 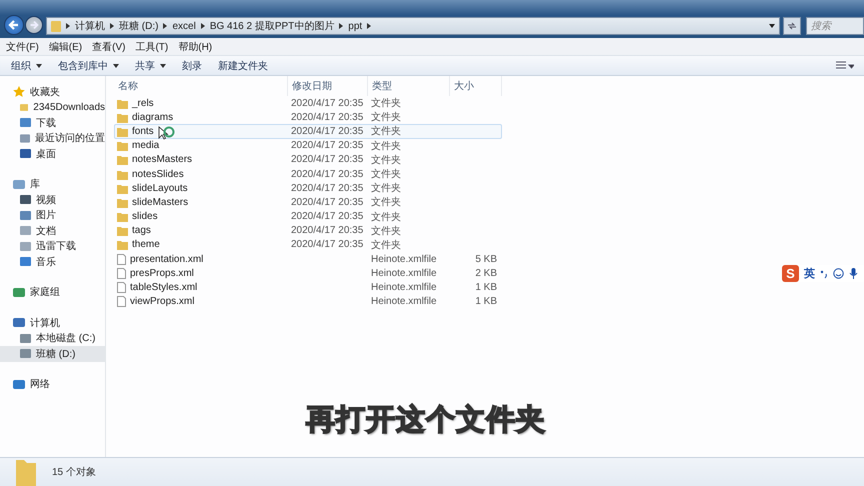 What do you see at coordinates (65, 47) in the screenshot?
I see `menu-item: 编辑(E)` at bounding box center [65, 47].